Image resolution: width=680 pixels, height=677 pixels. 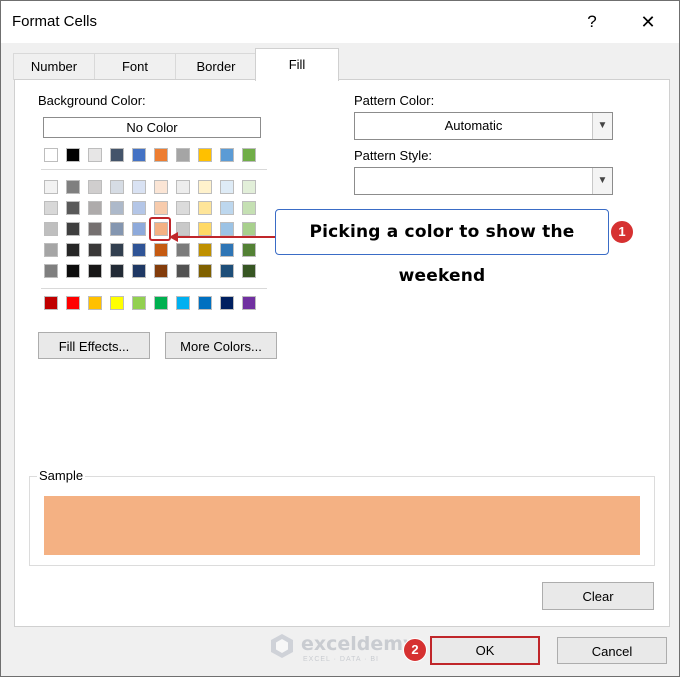 What do you see at coordinates (598, 596) in the screenshot?
I see `clear-button: Clear` at bounding box center [598, 596].